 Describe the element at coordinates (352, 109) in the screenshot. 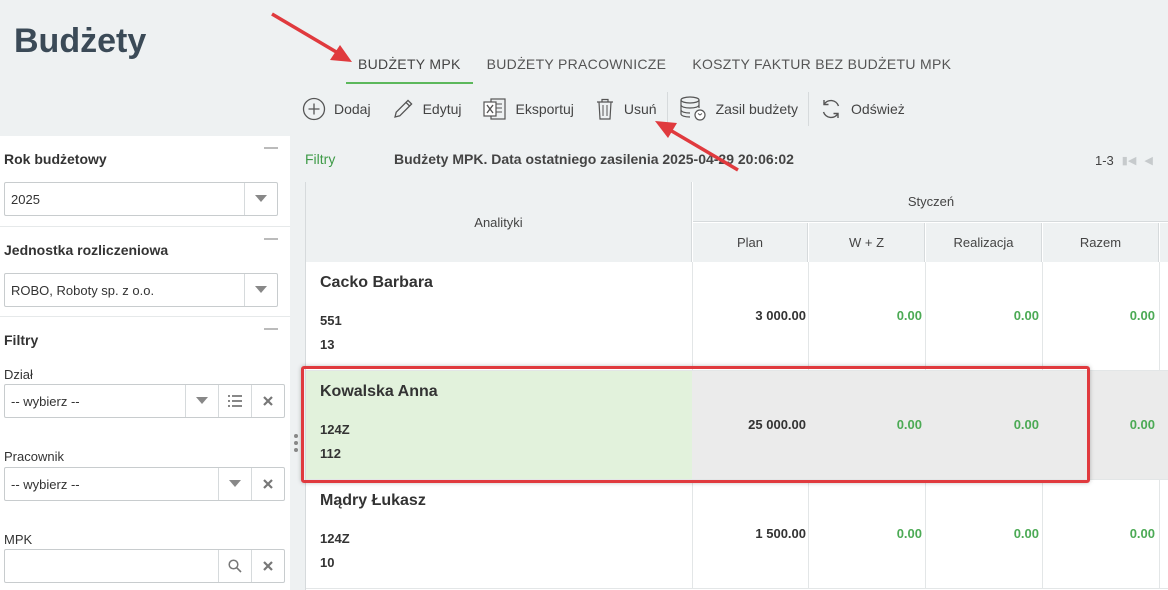

I see `add-button-label: Dodaj` at that location.